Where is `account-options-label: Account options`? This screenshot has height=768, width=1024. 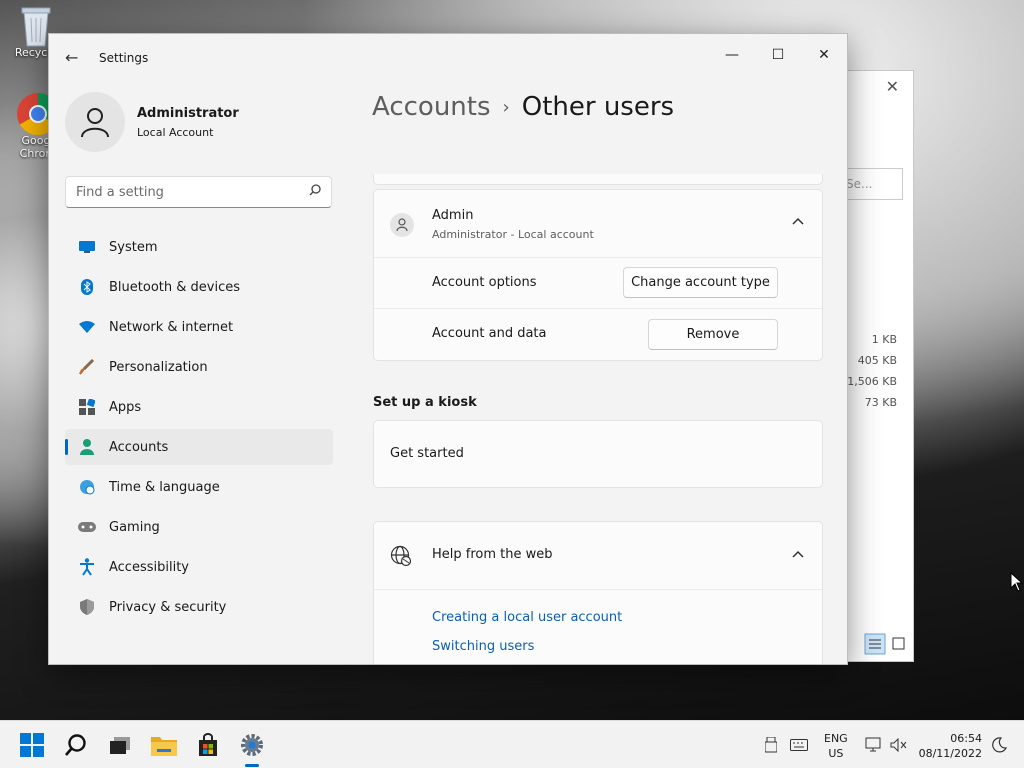
account-options-label: Account options is located at coordinates (484, 282).